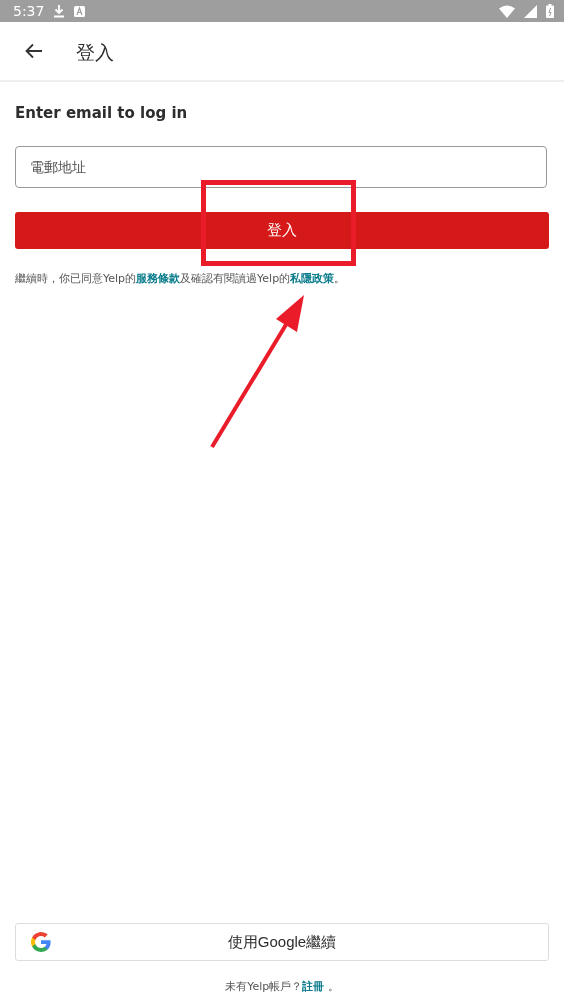  Describe the element at coordinates (282, 230) in the screenshot. I see `login-button: 登入` at that location.